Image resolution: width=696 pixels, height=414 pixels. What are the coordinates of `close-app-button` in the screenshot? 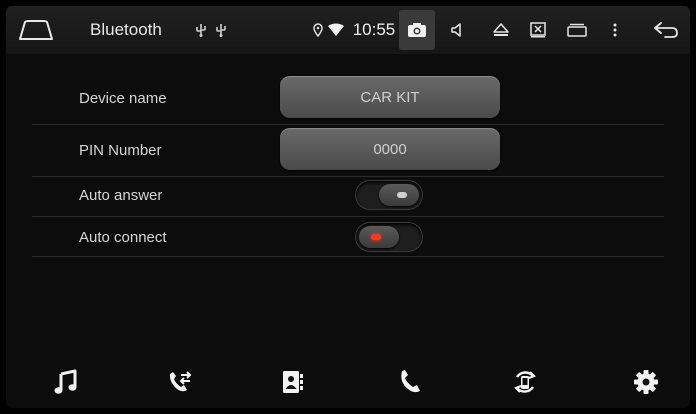 It's located at (538, 30).